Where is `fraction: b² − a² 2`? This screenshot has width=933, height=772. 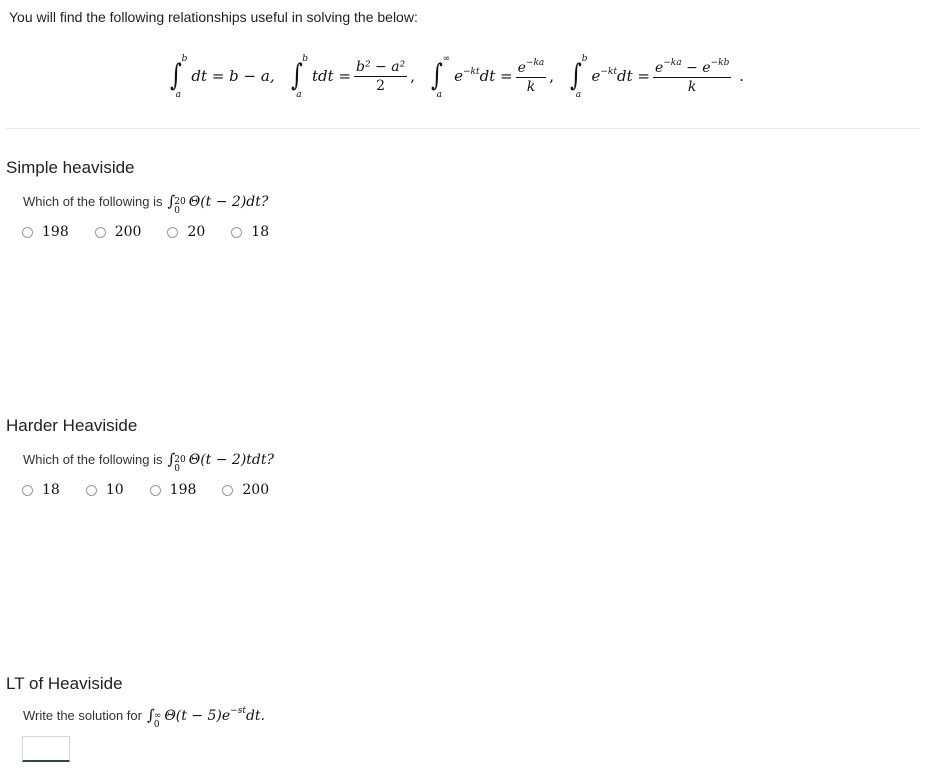 fraction: b² − a² 2 is located at coordinates (381, 76).